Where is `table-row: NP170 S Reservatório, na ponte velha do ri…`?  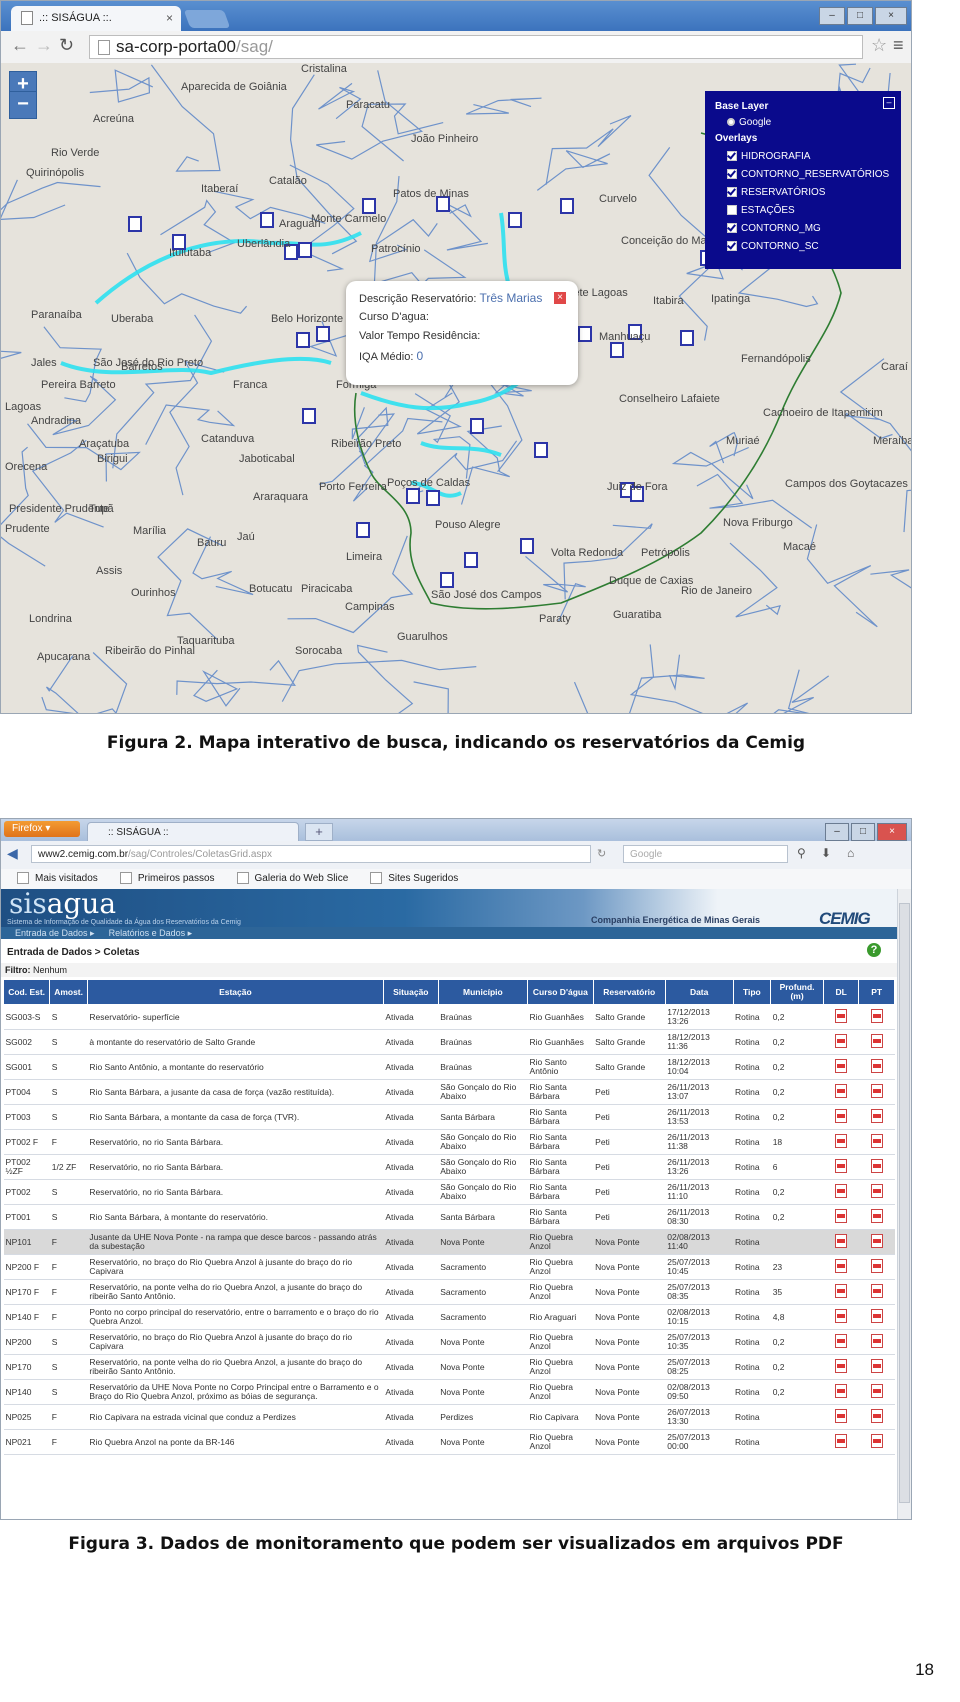
table-row: NP170 S Reservatório, na ponte velha do ri… is located at coordinates (449, 1367).